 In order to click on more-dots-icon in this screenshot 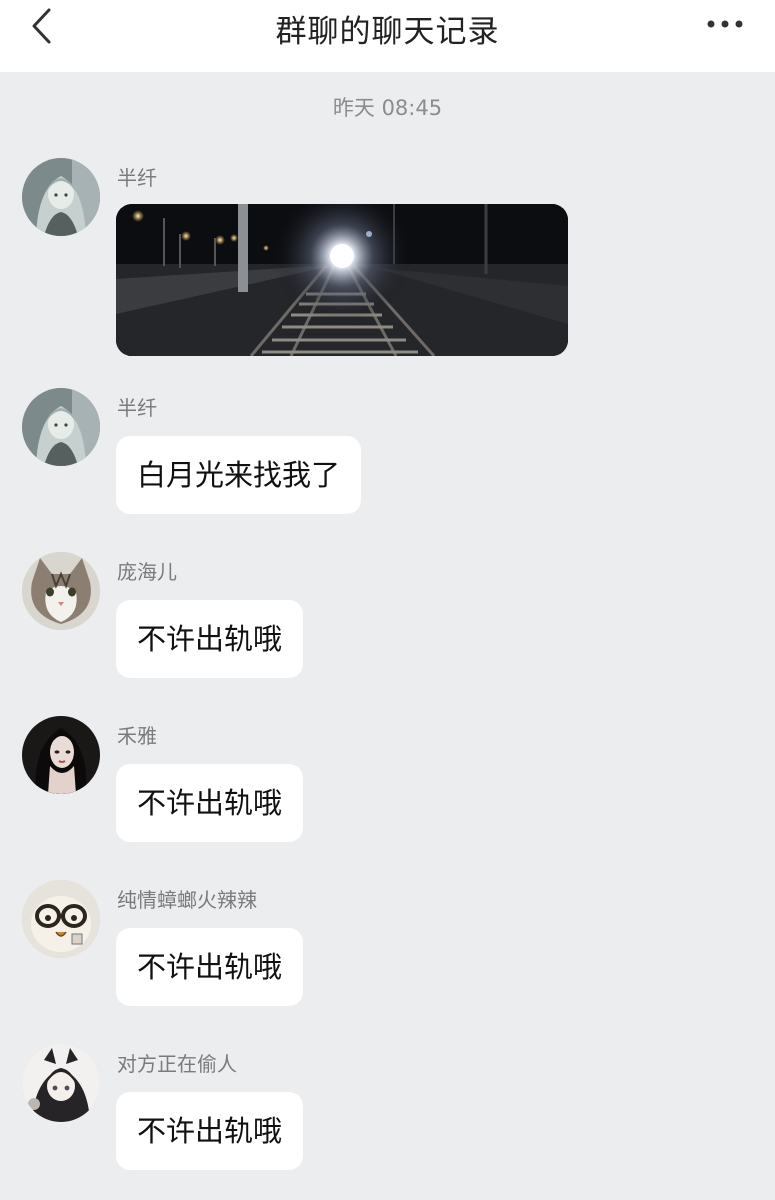, I will do `click(725, 24)`.